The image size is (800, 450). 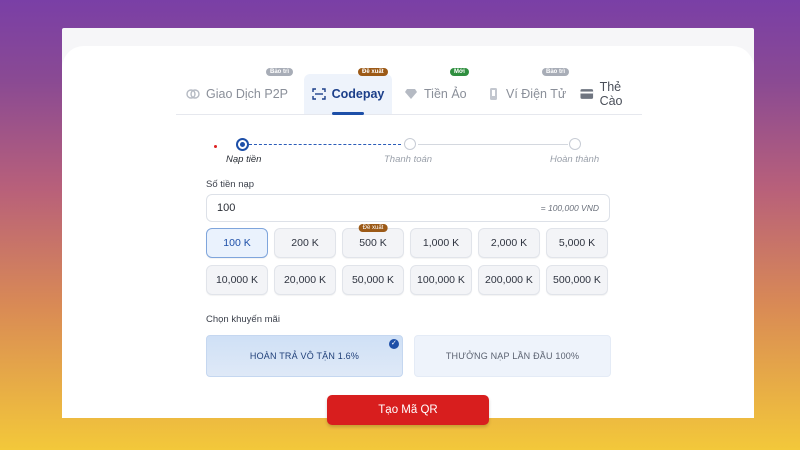 I want to click on step-complete-dot, so click(x=575, y=144).